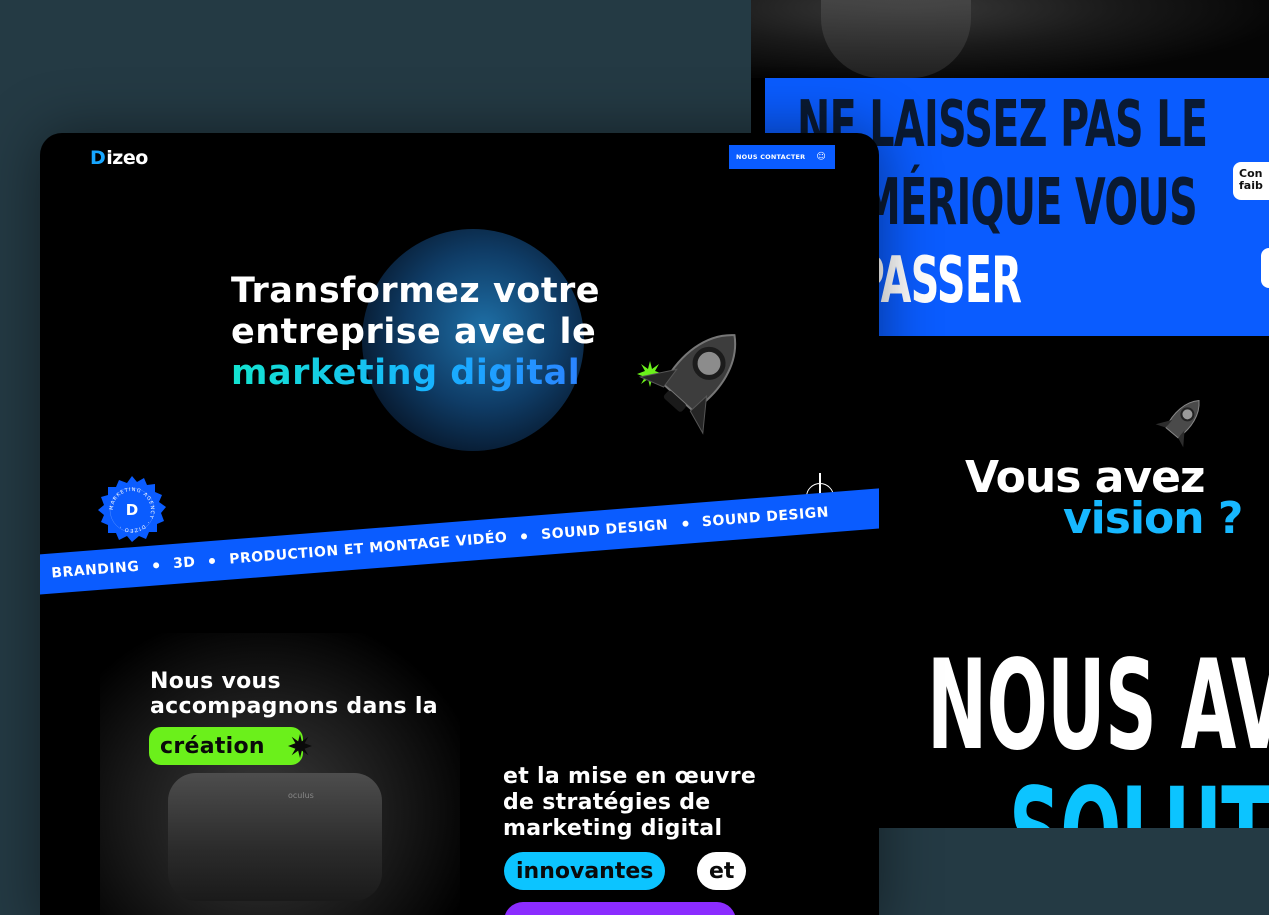 Image resolution: width=1269 pixels, height=915 pixels. I want to click on ribbon-item-3d: 3D, so click(184, 563).